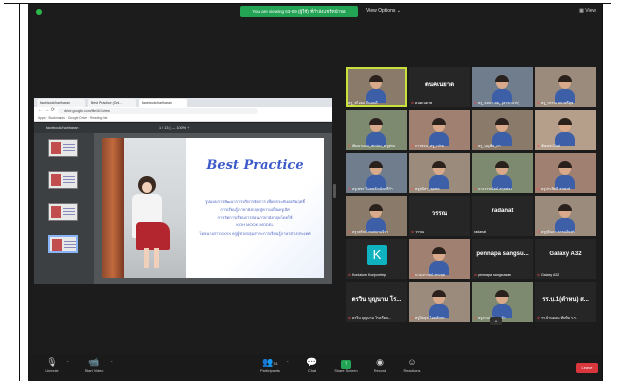 The width and height of the screenshot is (617, 381). I want to click on participant-name-label: ⊘พัฒนาแผน_สมปอง_ครูสุทน, so click(371, 146).